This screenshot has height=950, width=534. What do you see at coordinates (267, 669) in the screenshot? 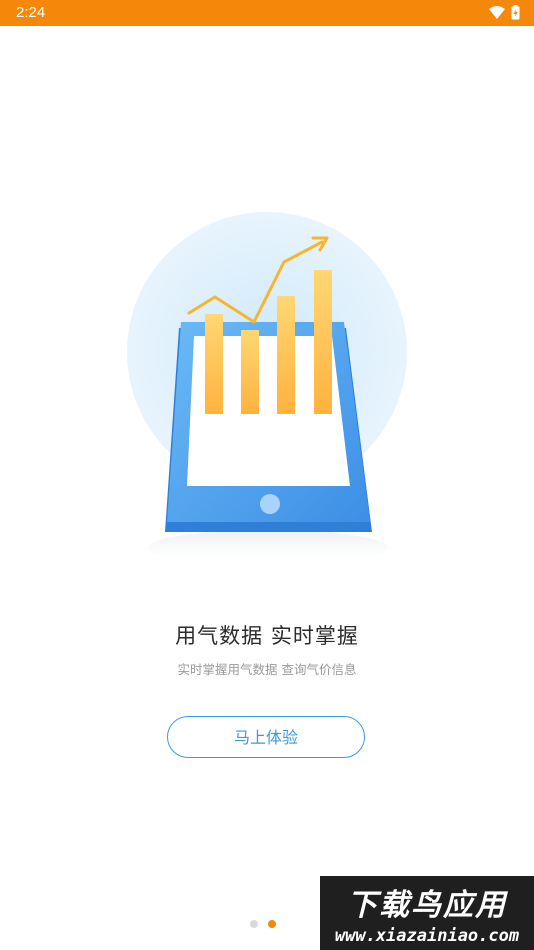
I see `onboarding-subline: 实时掌握用气数据 查询气价信息` at bounding box center [267, 669].